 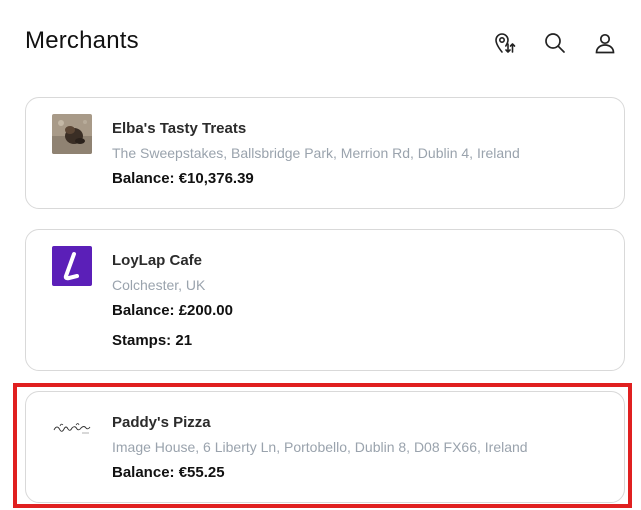 I want to click on search-icon, so click(x=555, y=43).